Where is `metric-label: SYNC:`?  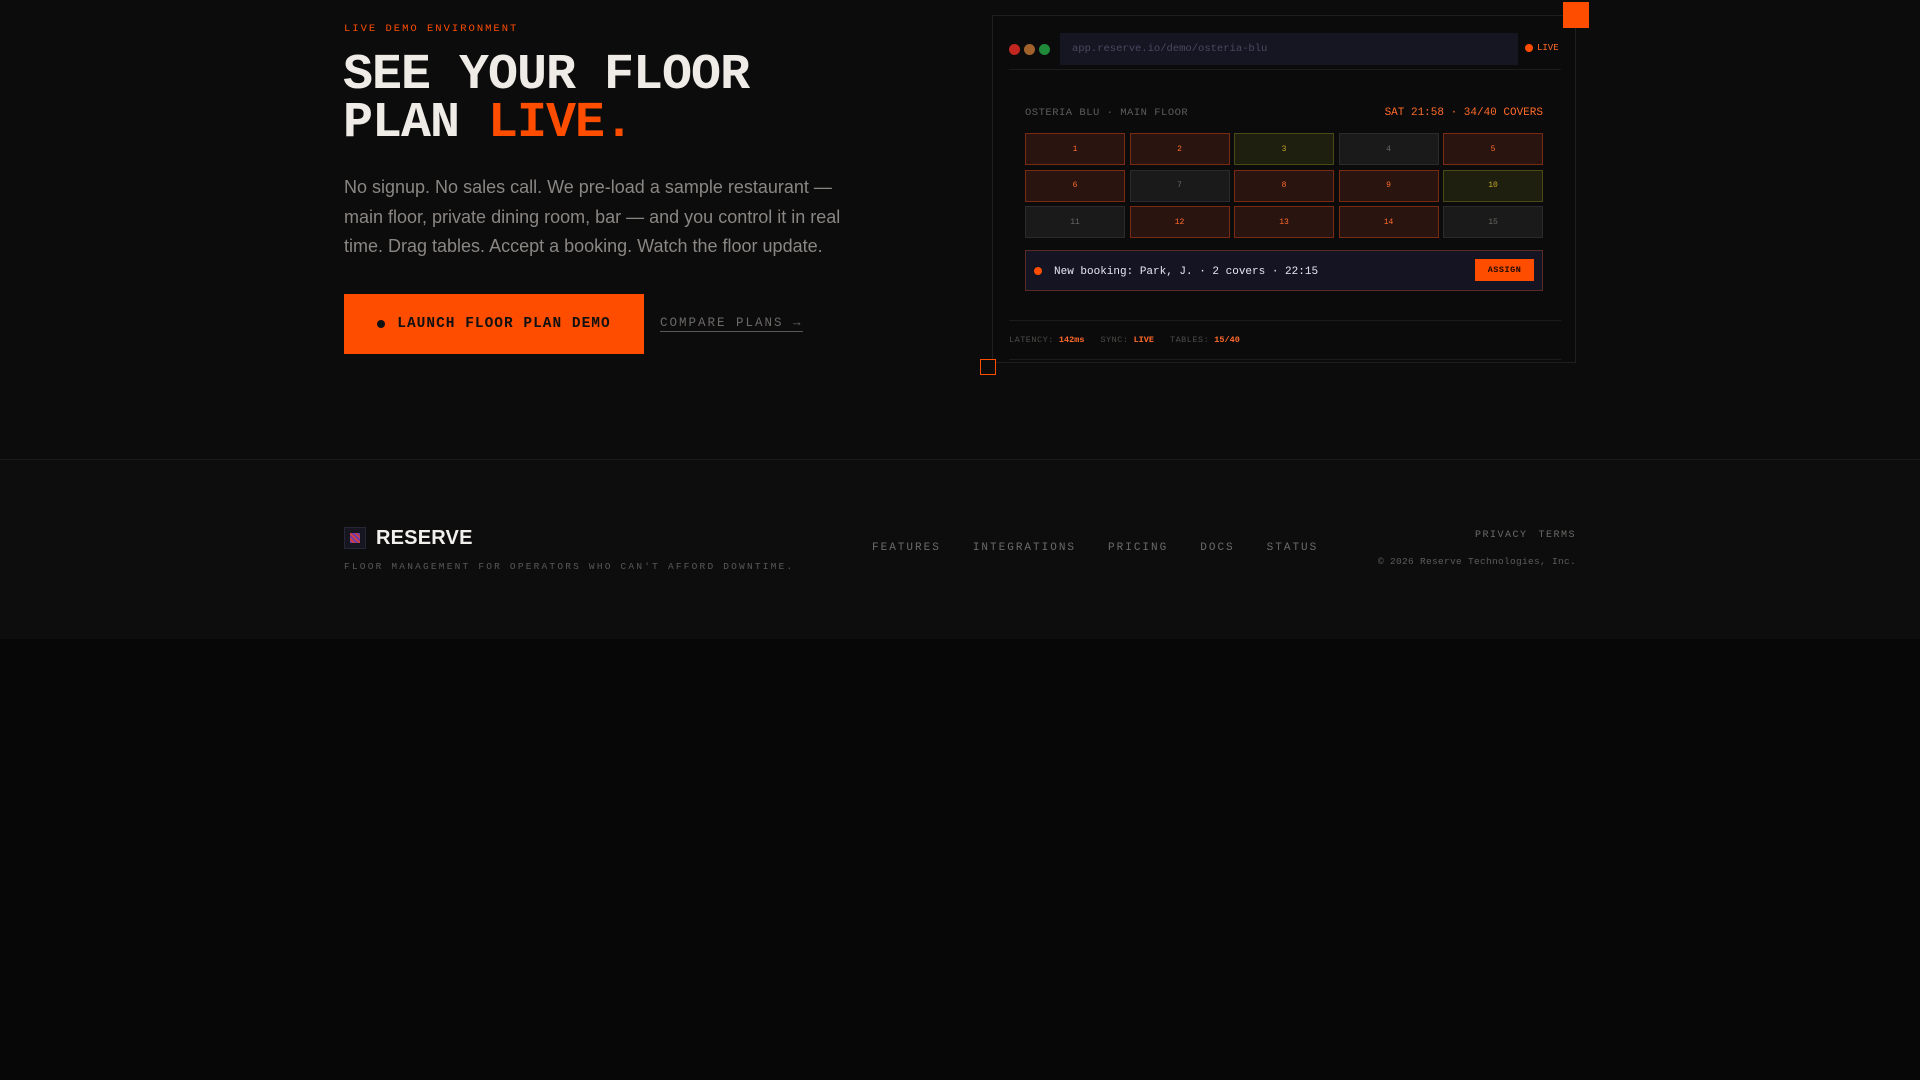
metric-label: SYNC: is located at coordinates (1114, 340).